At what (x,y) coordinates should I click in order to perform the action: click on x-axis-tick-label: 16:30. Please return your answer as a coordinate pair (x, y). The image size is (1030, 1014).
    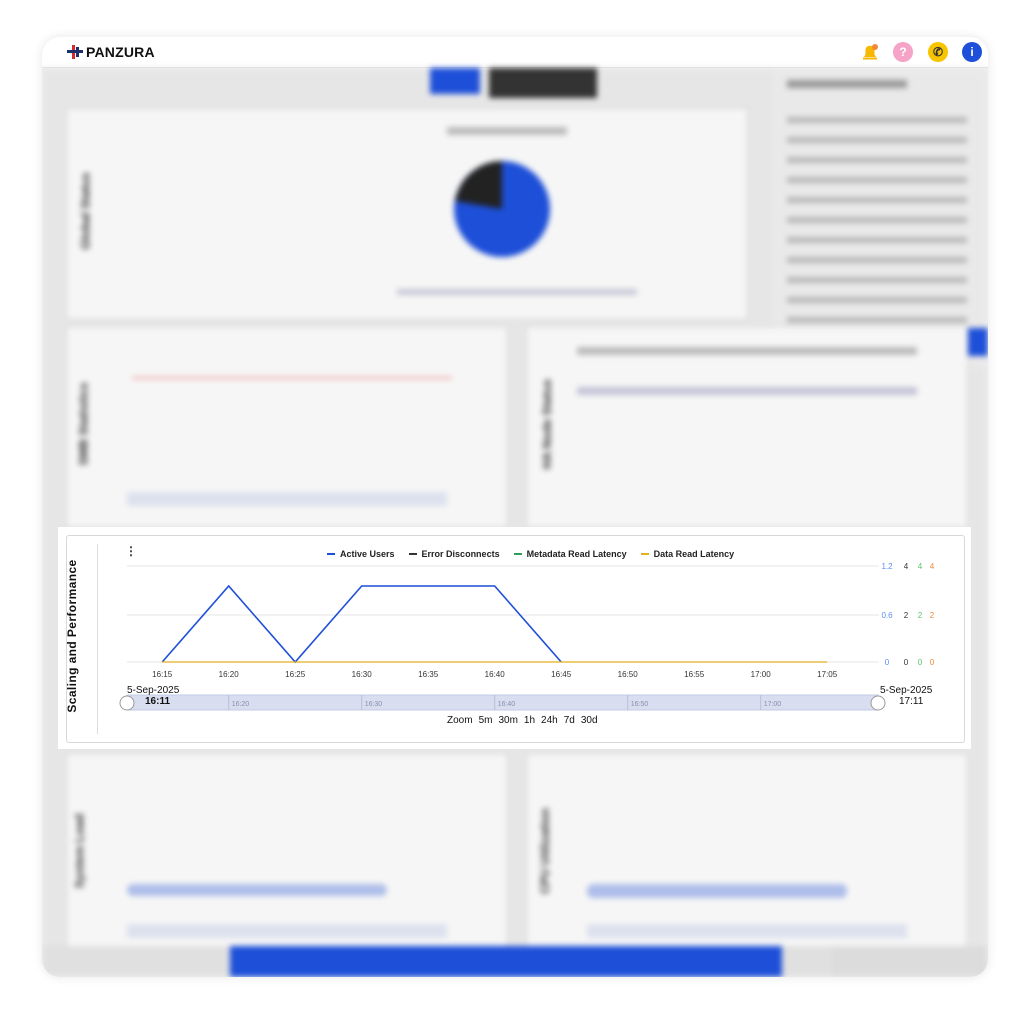
    Looking at the image, I should click on (362, 674).